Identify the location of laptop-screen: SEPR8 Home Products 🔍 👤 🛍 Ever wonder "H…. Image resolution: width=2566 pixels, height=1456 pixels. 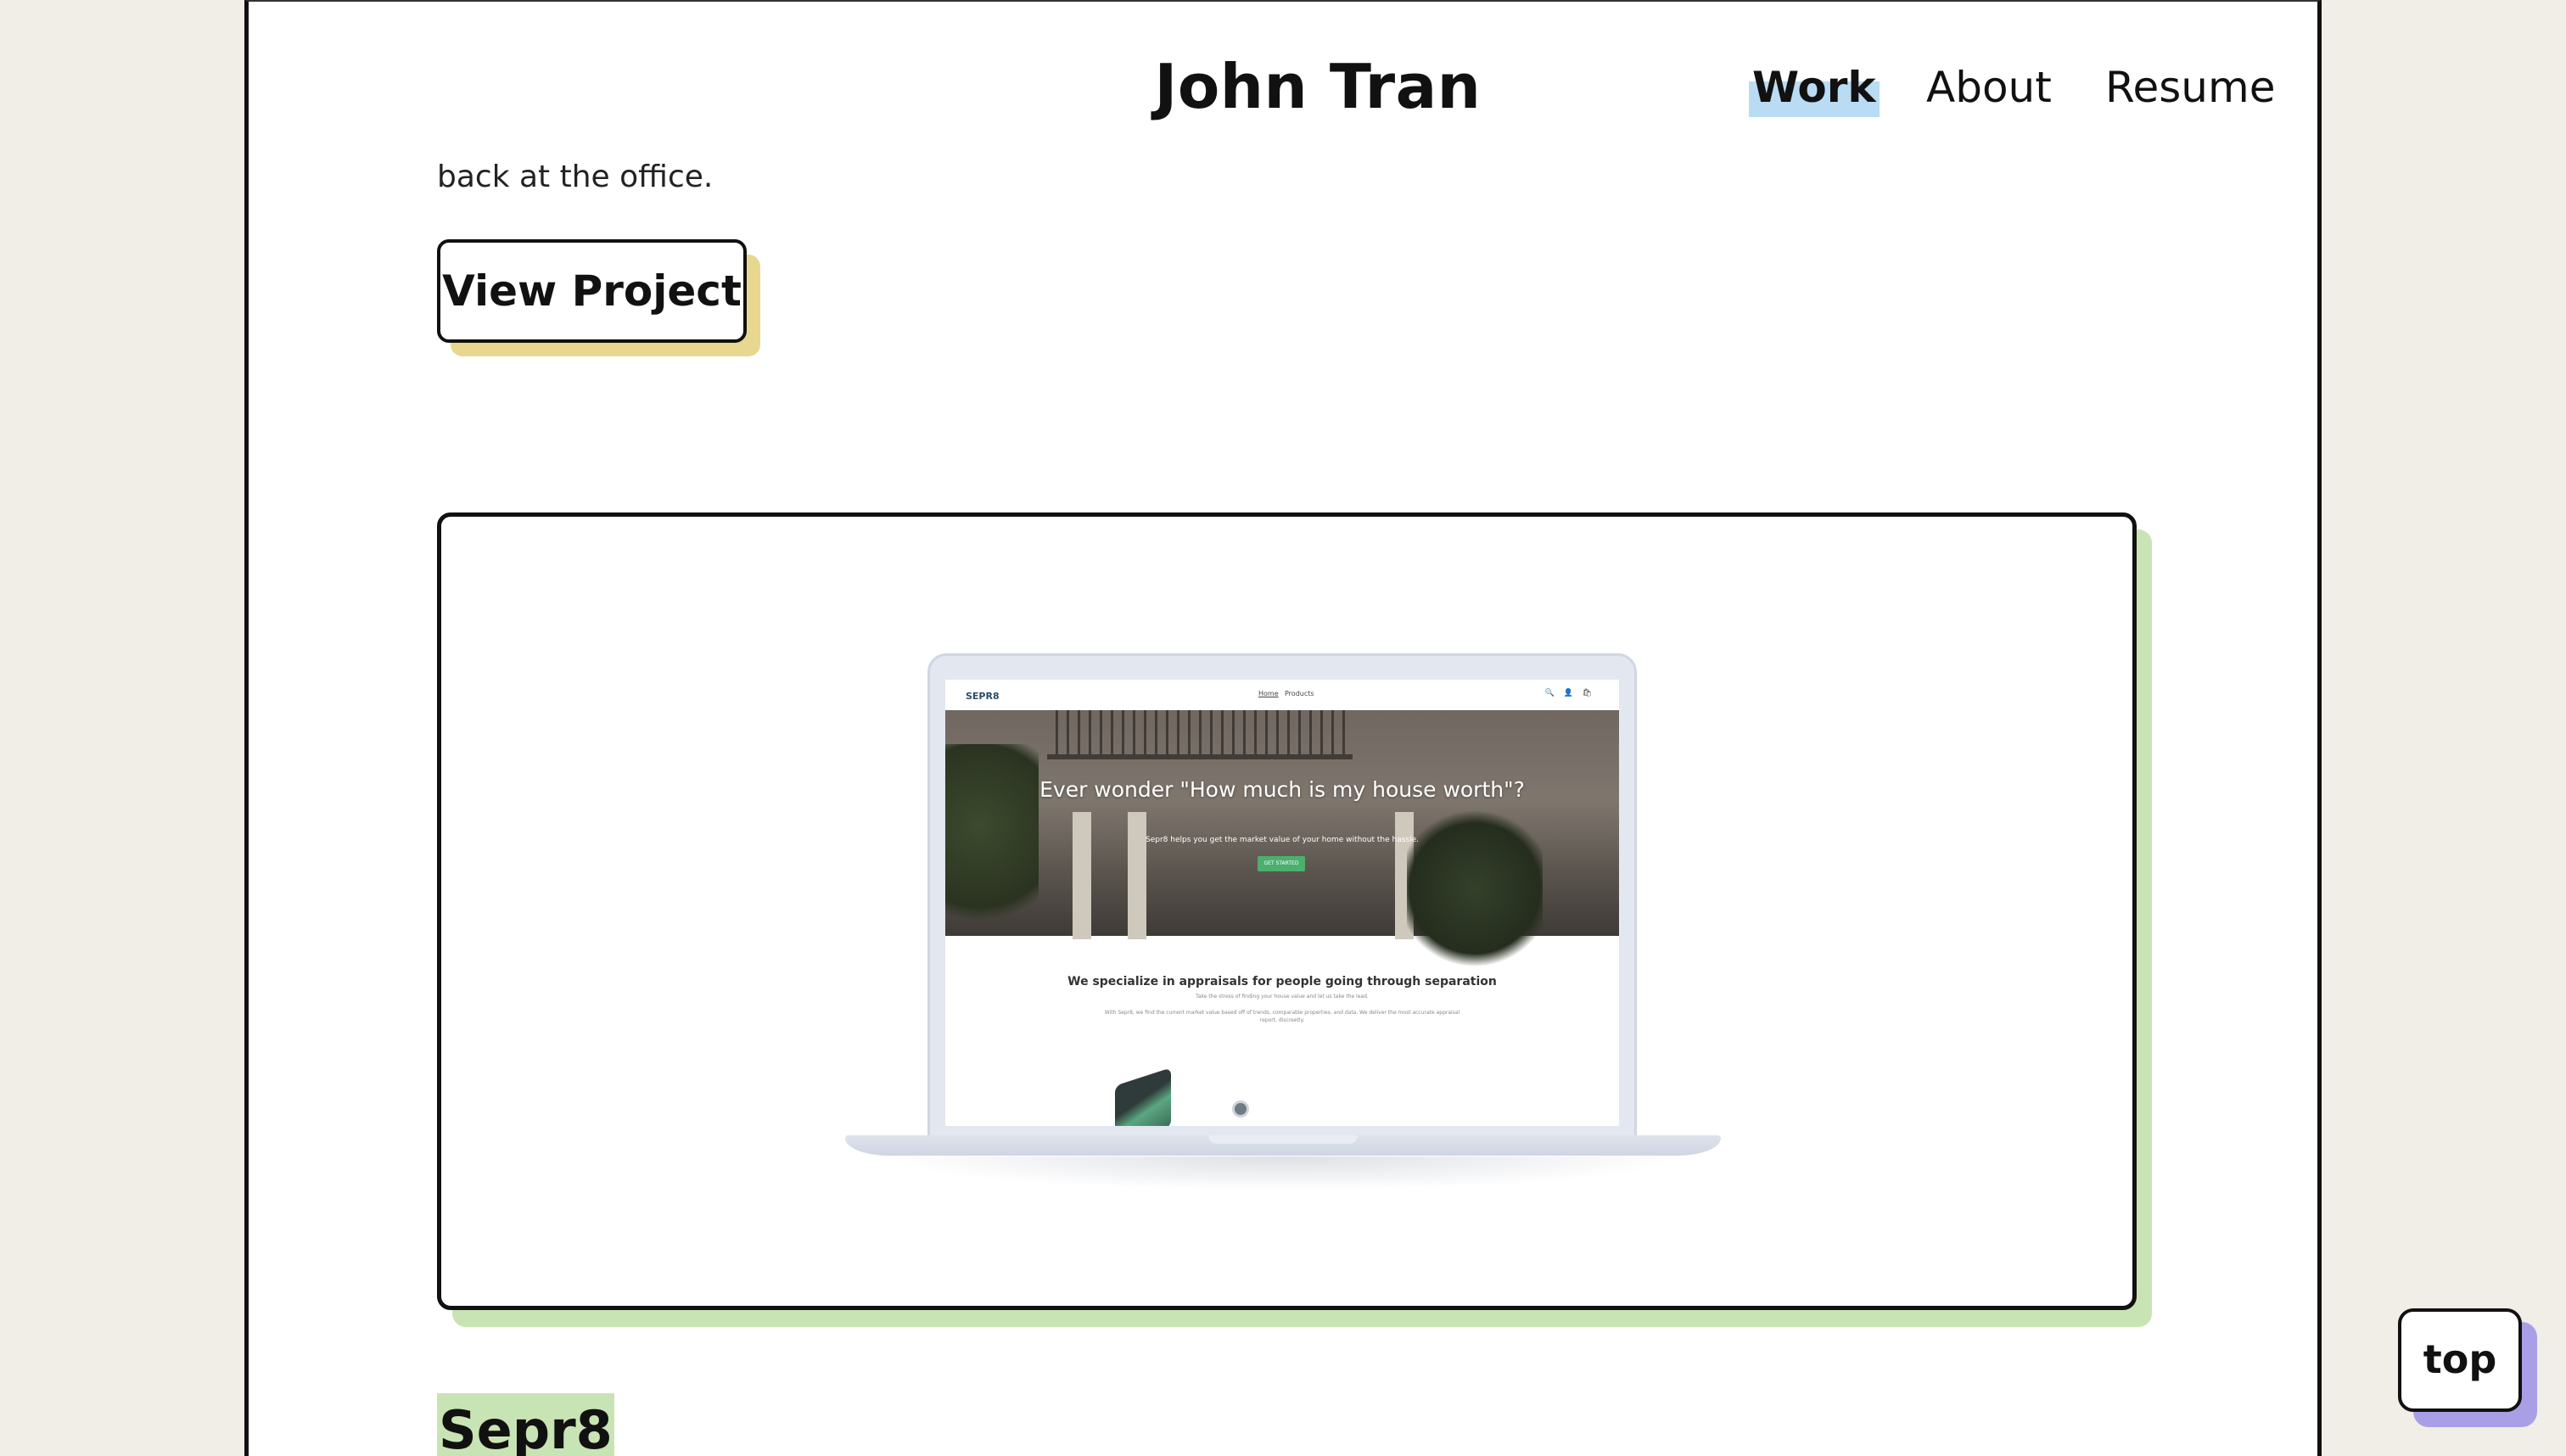
(1282, 903).